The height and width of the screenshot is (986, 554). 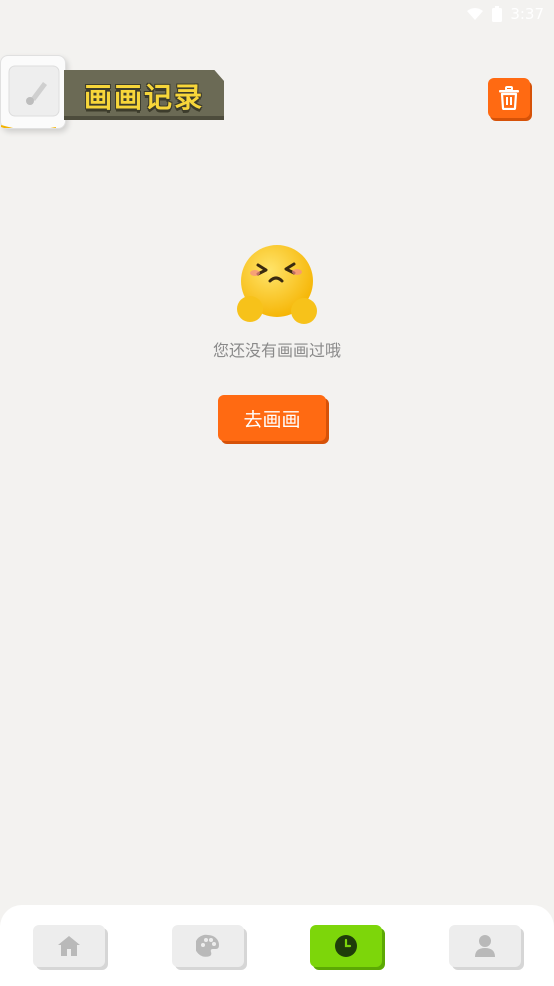 I want to click on palette-icon, so click(x=207, y=945).